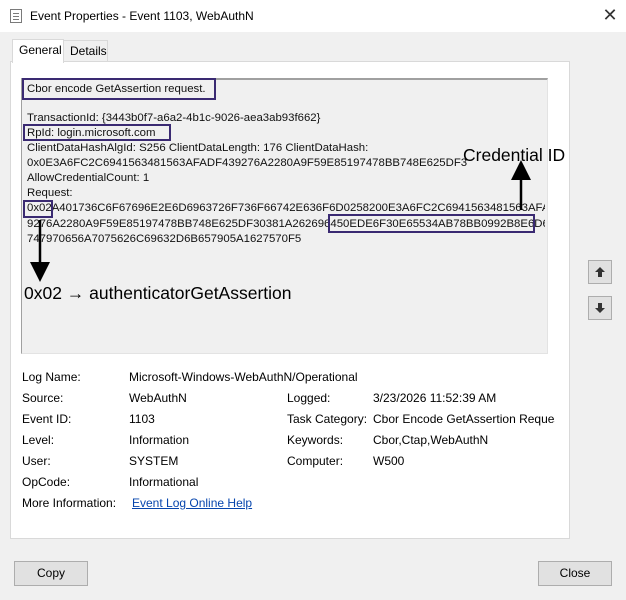 This screenshot has height=600, width=626. I want to click on more-information-label: More Information:, so click(69, 503).